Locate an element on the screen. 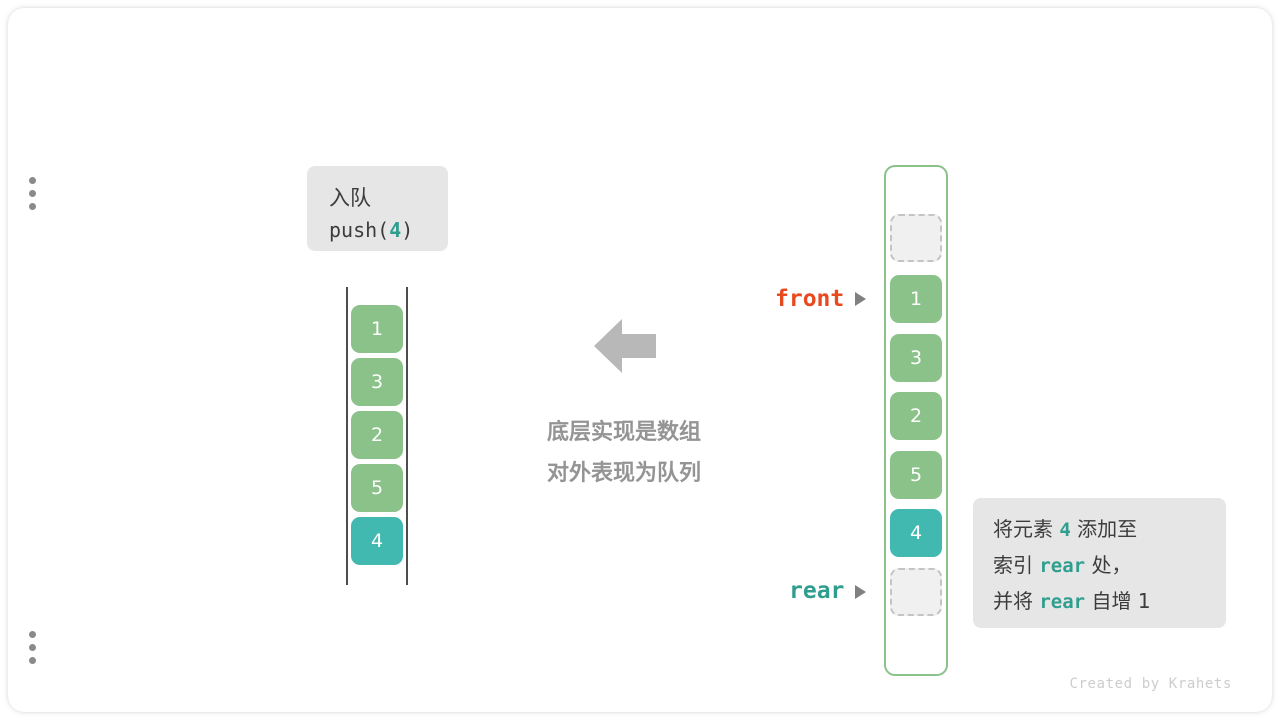 The height and width of the screenshot is (720, 1280). queue-cell: 3 is located at coordinates (377, 382).